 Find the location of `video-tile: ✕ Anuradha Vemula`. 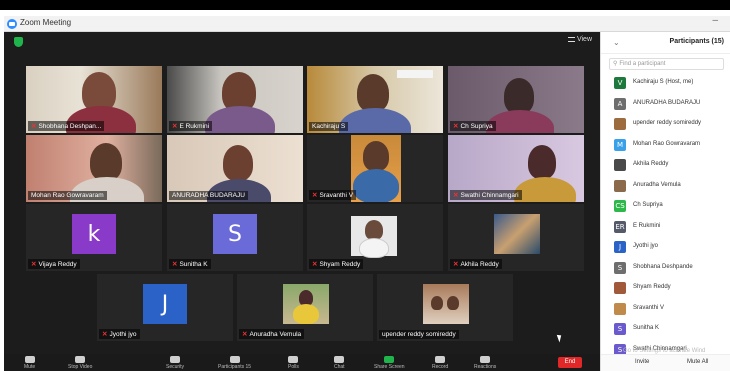

video-tile: ✕ Anuradha Vemula is located at coordinates (305, 307).